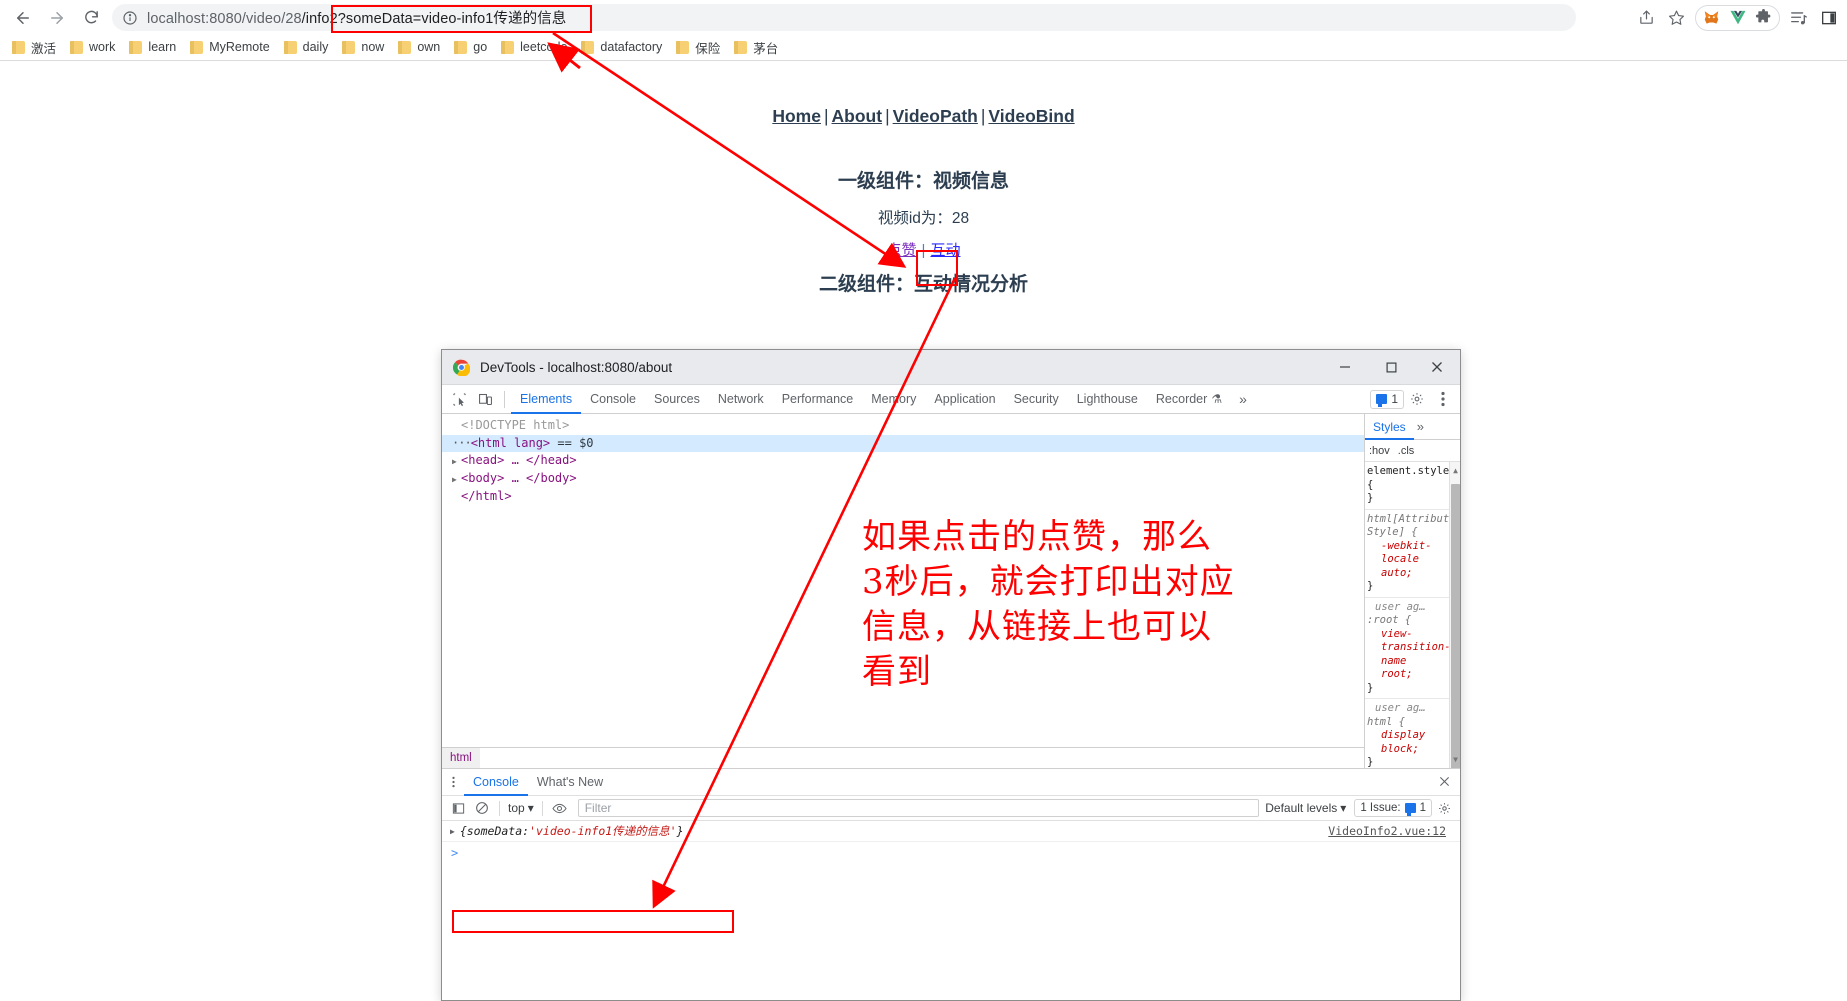  What do you see at coordinates (603, 831) in the screenshot?
I see `log-string-value: 'video-info1传递的信息'` at bounding box center [603, 831].